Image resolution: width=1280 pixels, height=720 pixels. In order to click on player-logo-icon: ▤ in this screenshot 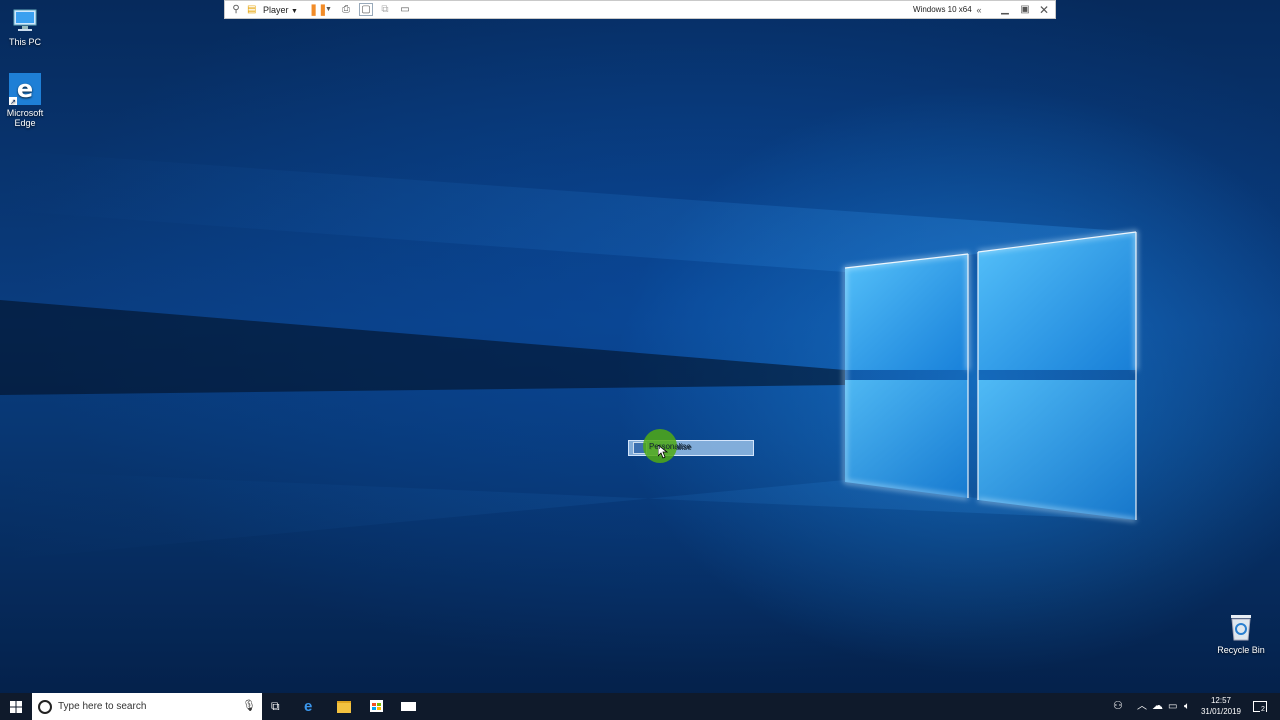, I will do `click(252, 9)`.